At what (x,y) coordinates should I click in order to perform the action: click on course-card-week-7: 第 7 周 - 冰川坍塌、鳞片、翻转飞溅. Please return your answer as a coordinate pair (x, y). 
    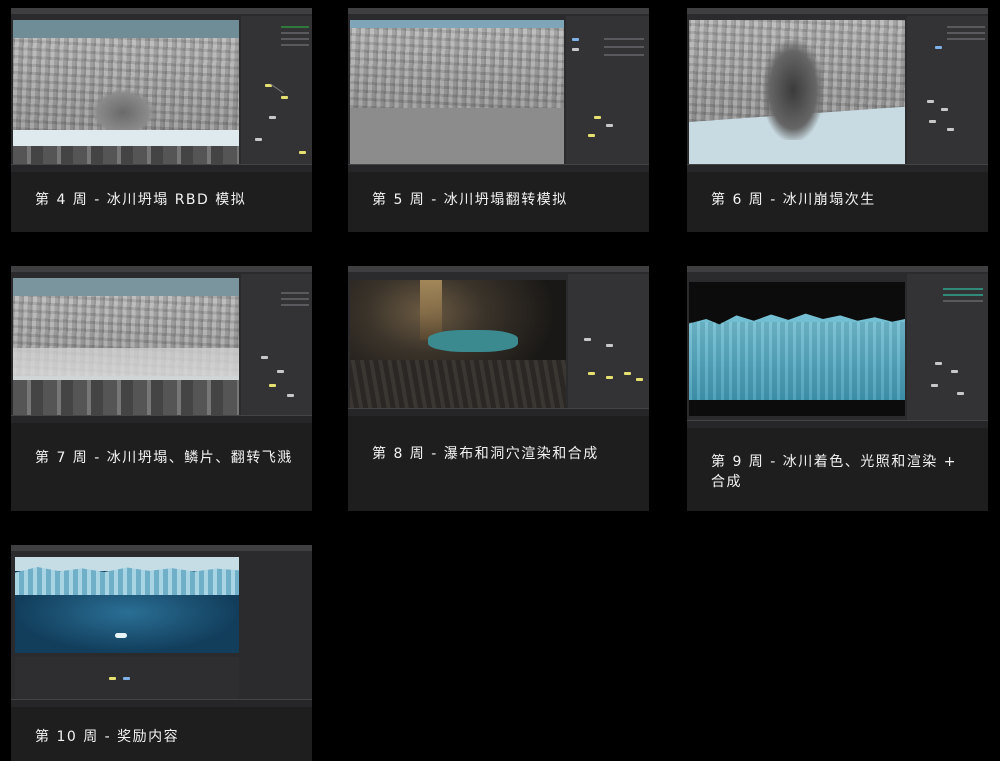
    Looking at the image, I should click on (161, 388).